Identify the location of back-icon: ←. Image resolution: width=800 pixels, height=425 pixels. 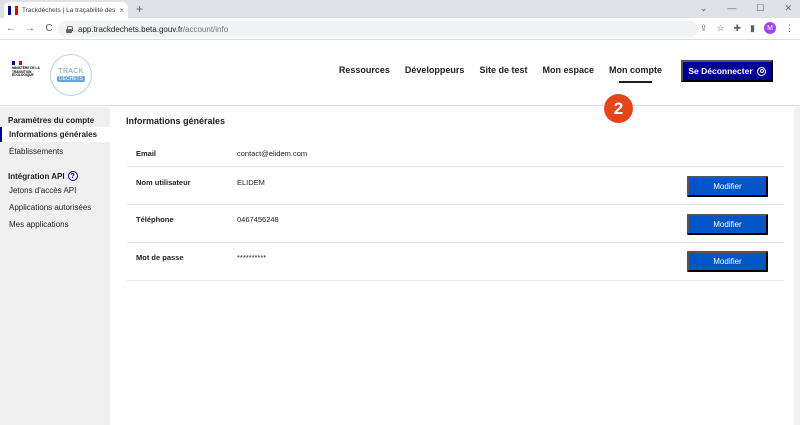
(11, 28).